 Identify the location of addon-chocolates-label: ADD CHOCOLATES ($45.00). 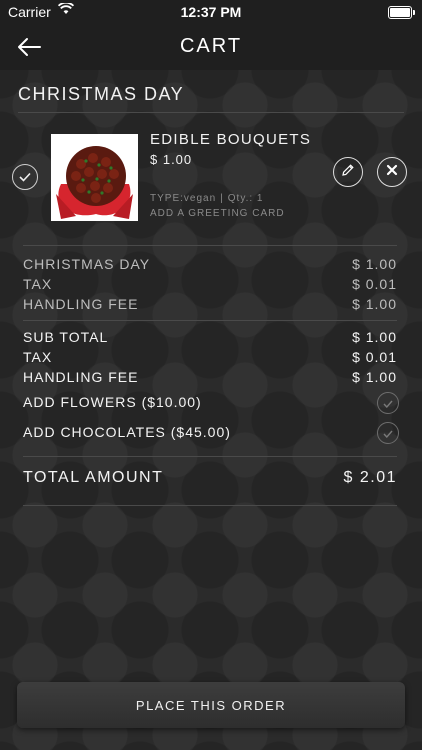
(127, 432).